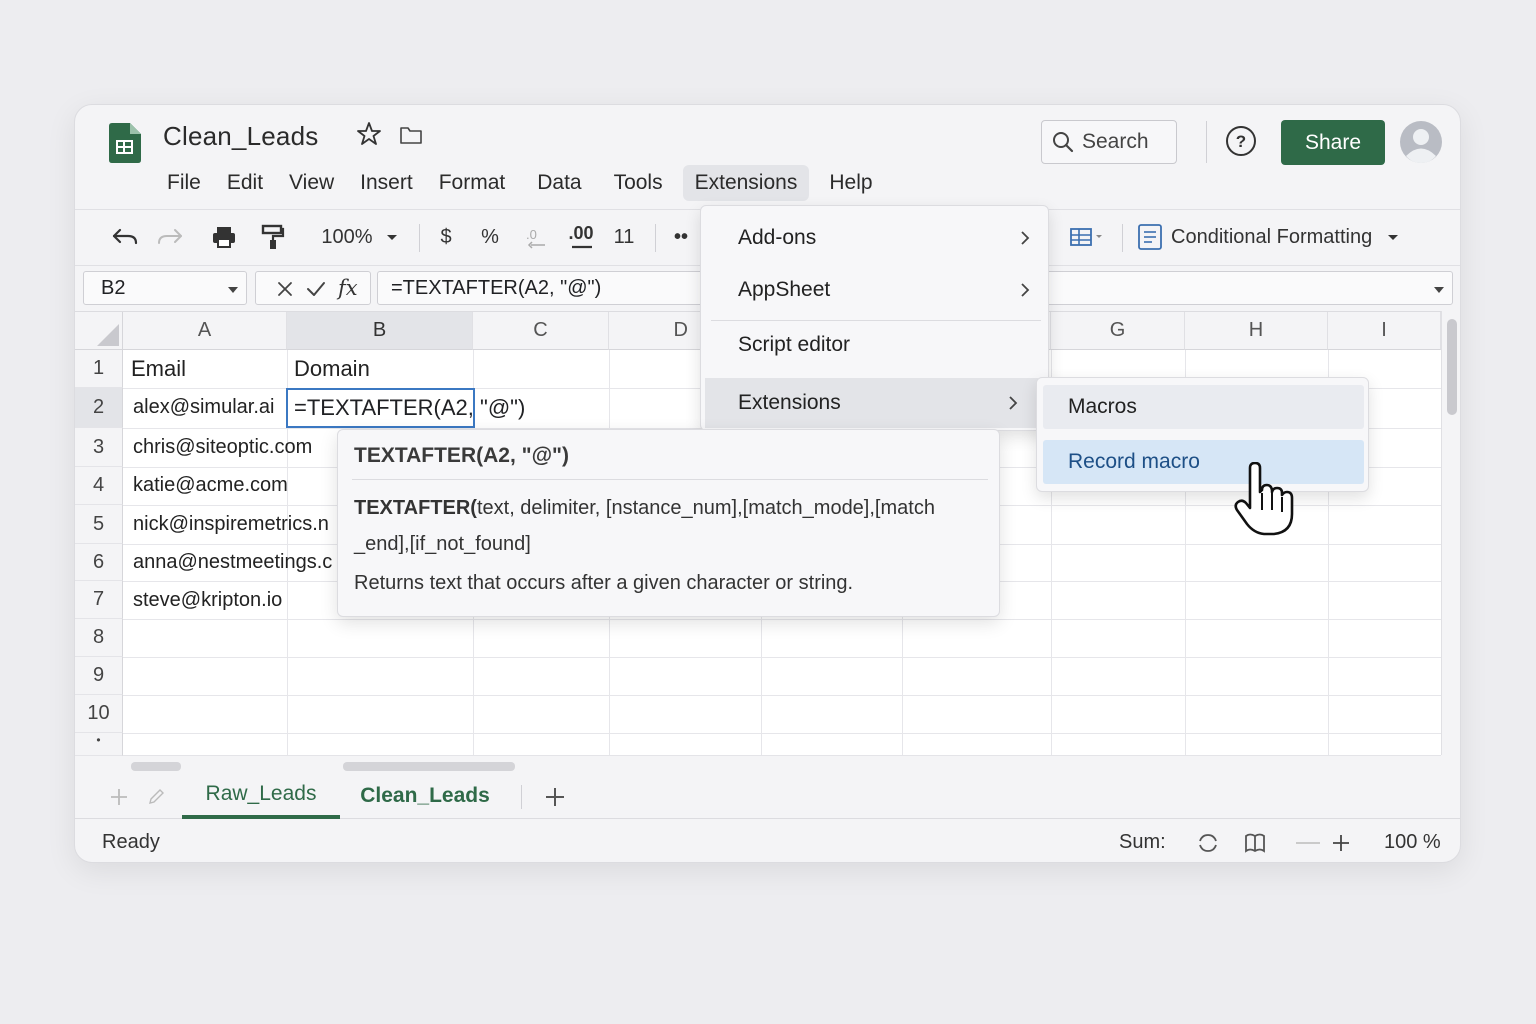 Image resolution: width=1536 pixels, height=1024 pixels. Describe the element at coordinates (472, 183) in the screenshot. I see `menu-format: Format` at that location.